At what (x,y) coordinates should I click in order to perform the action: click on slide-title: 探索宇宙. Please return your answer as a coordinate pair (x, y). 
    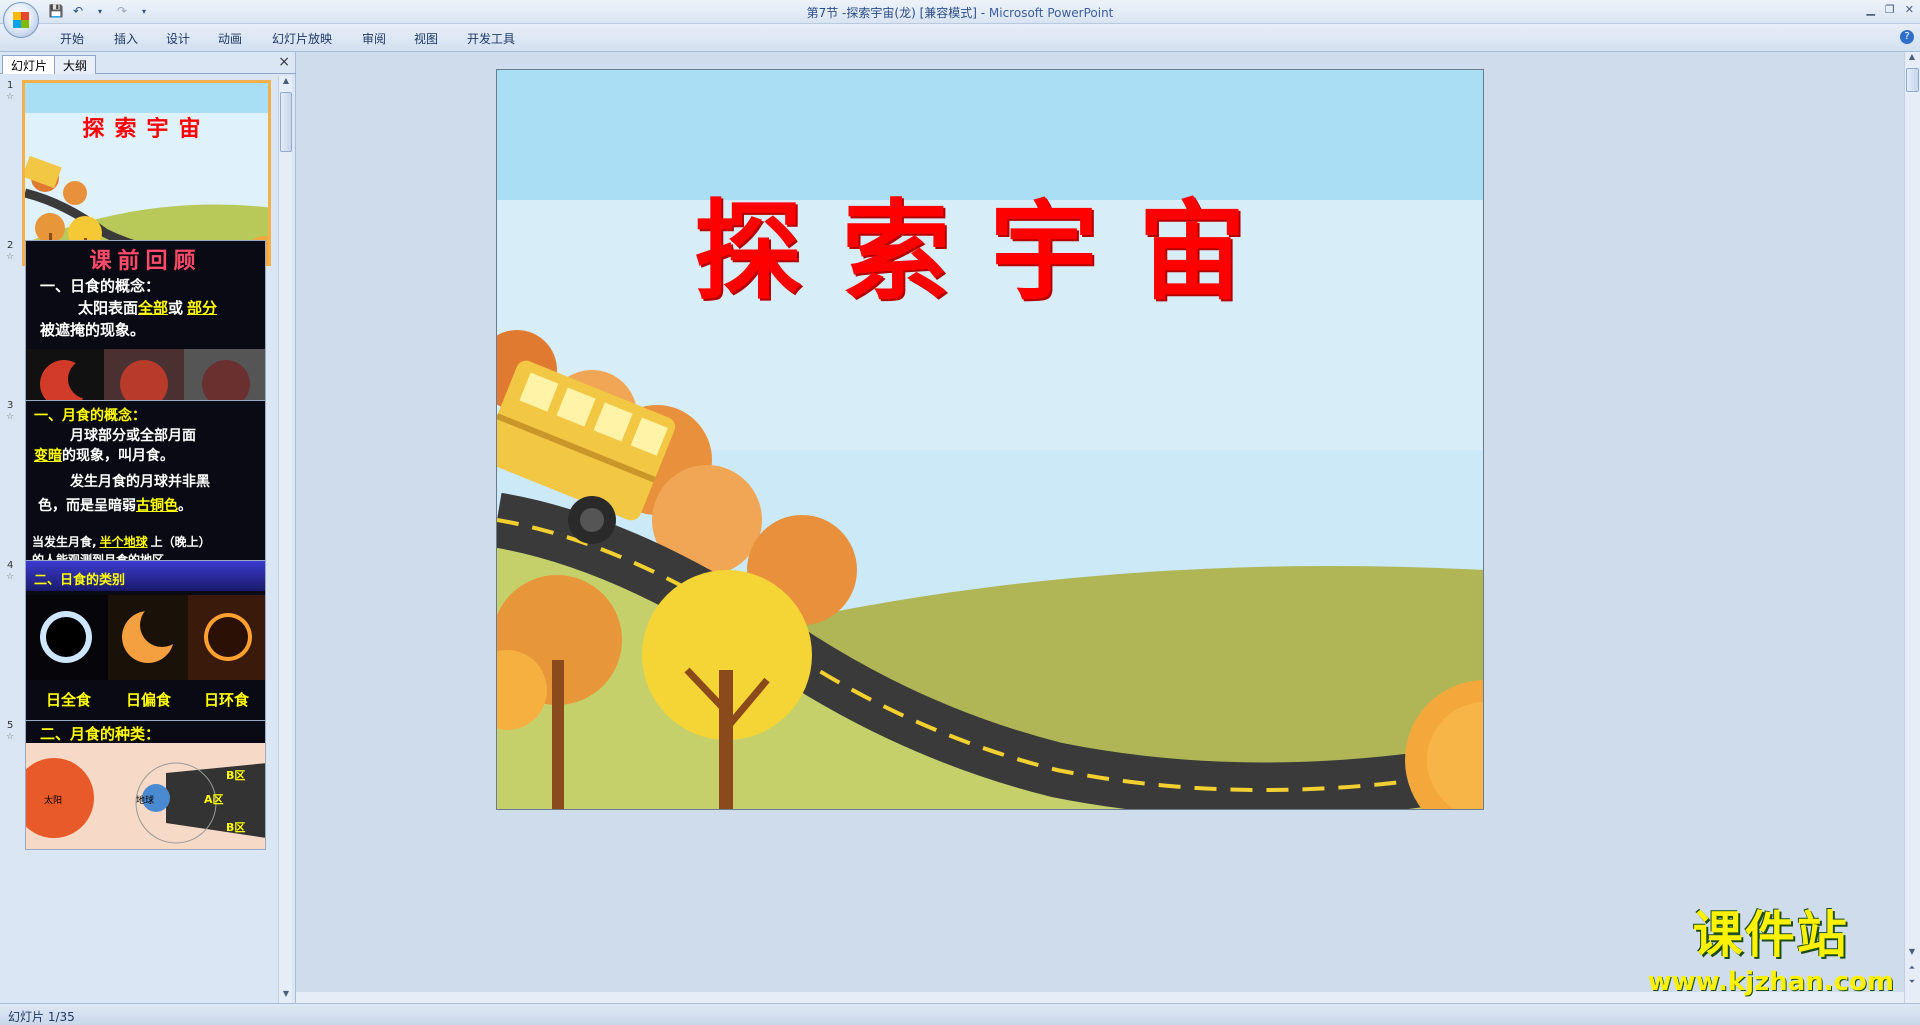
    Looking at the image, I should click on (990, 243).